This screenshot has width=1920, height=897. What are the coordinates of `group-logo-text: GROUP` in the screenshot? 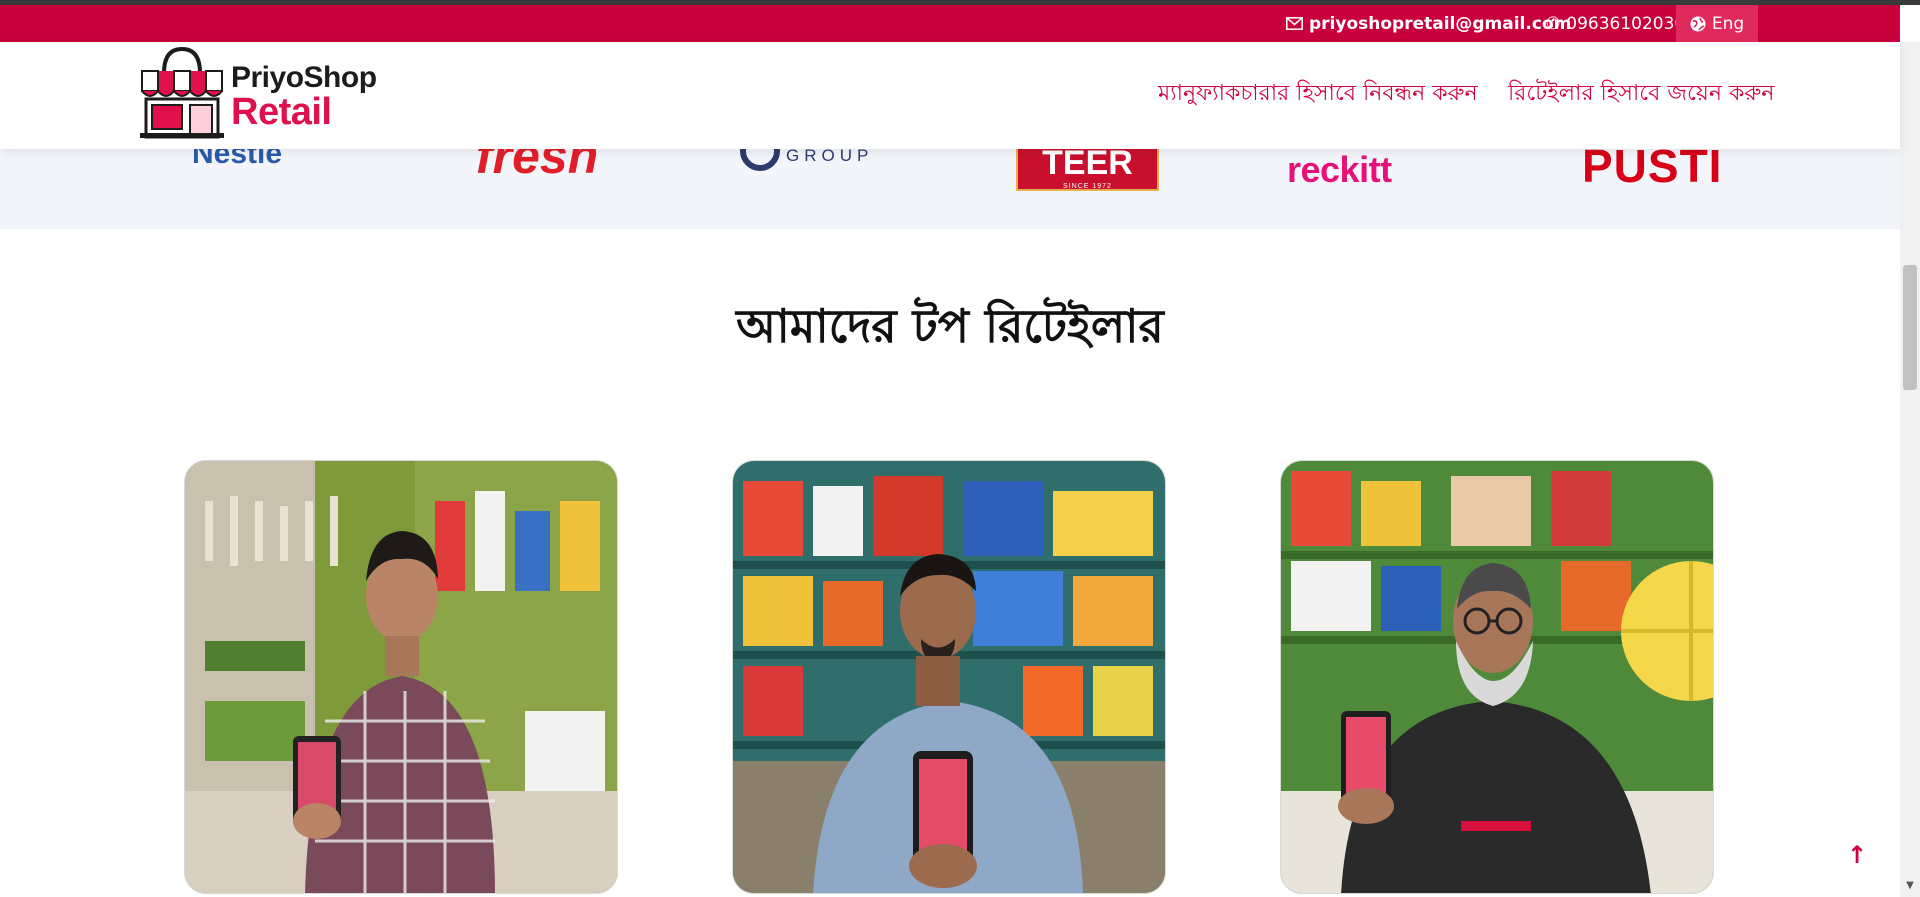 It's located at (830, 157).